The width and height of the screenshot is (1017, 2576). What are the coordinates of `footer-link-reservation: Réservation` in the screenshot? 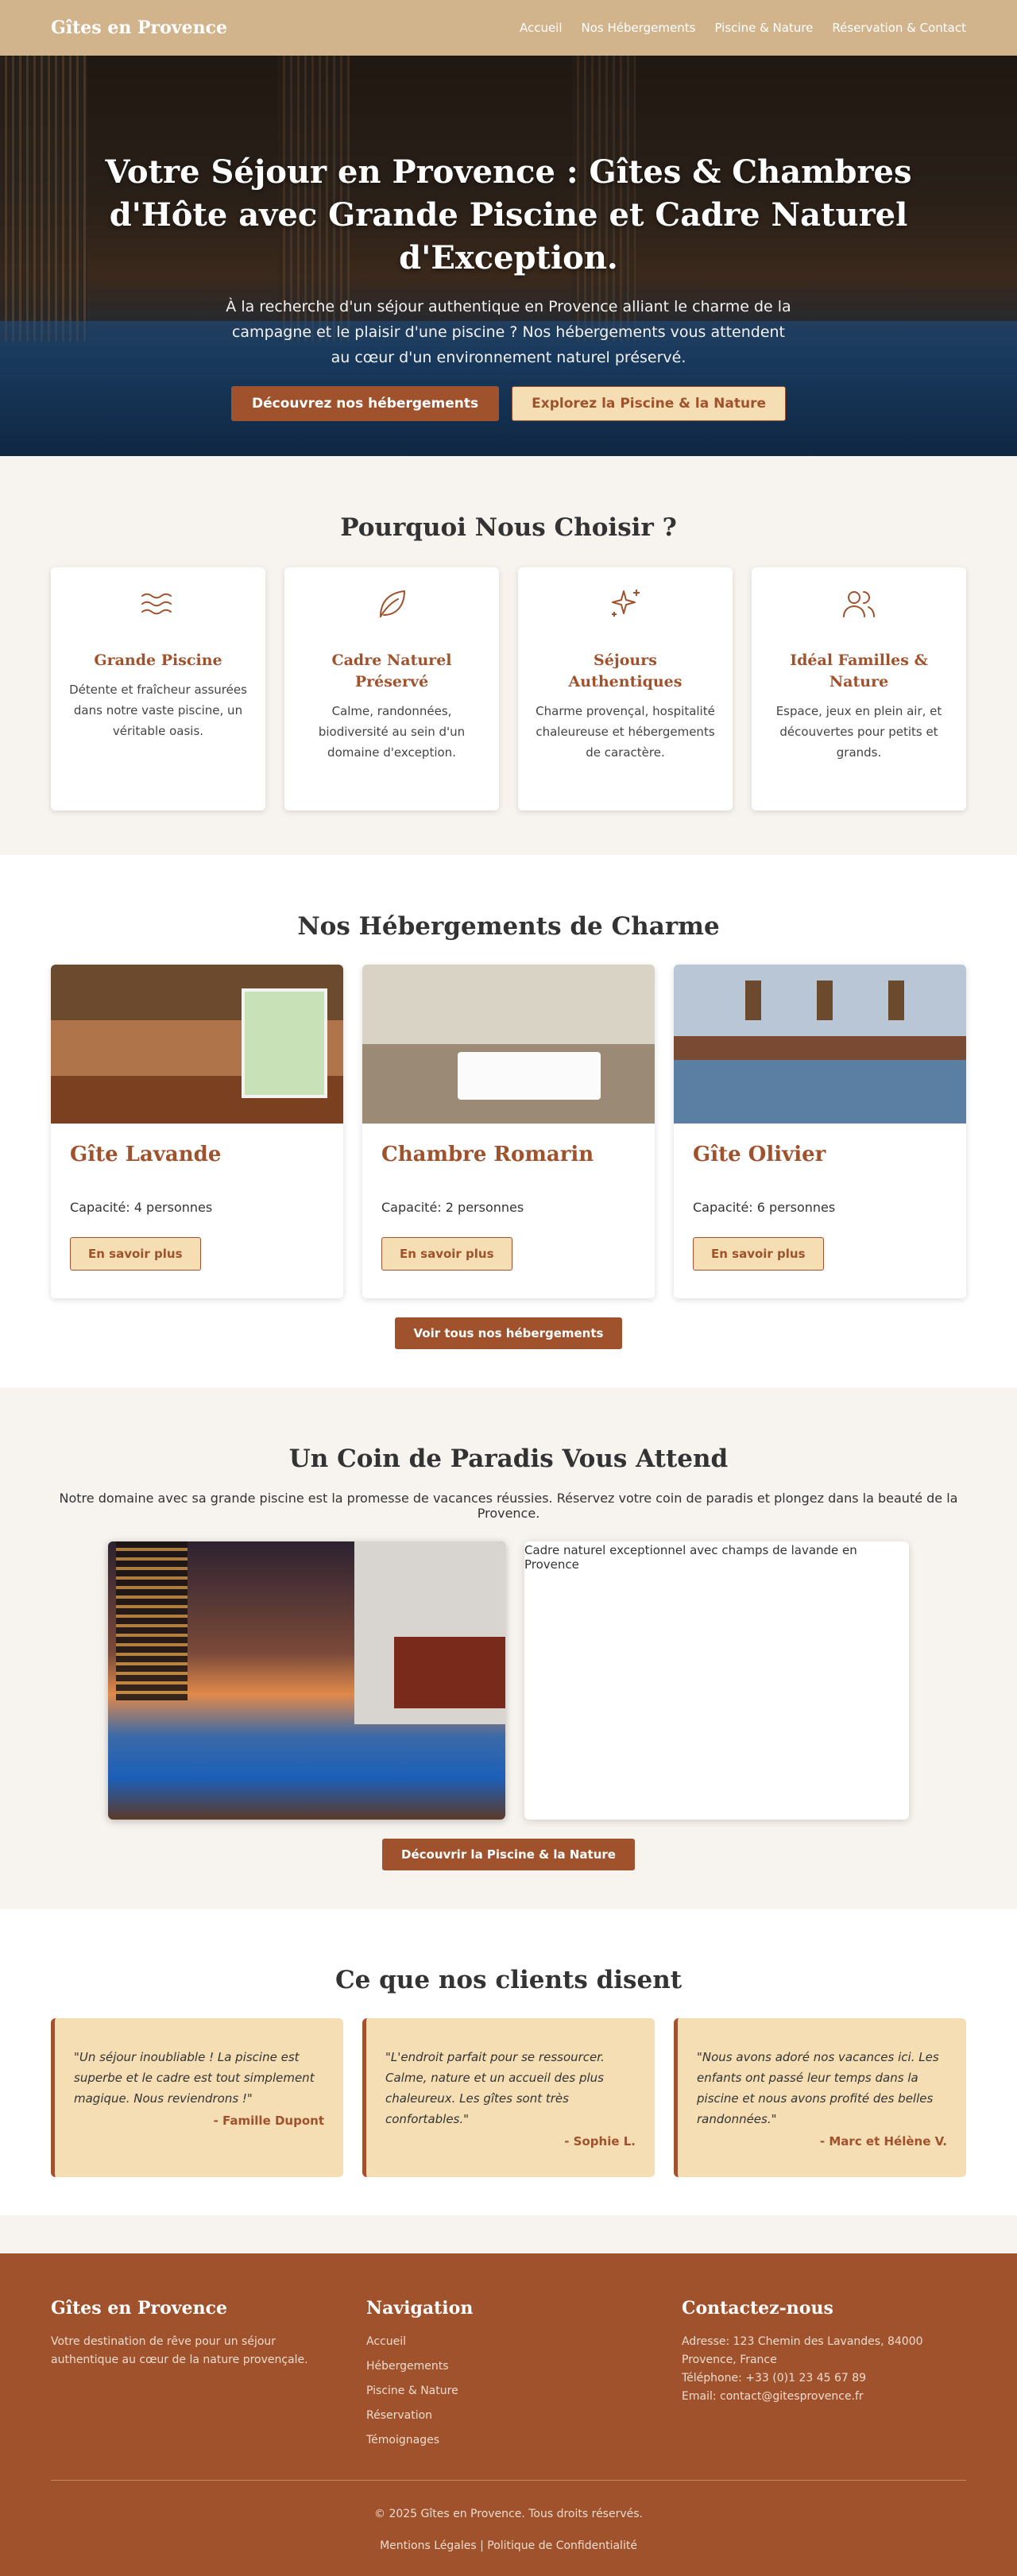 It's located at (399, 2416).